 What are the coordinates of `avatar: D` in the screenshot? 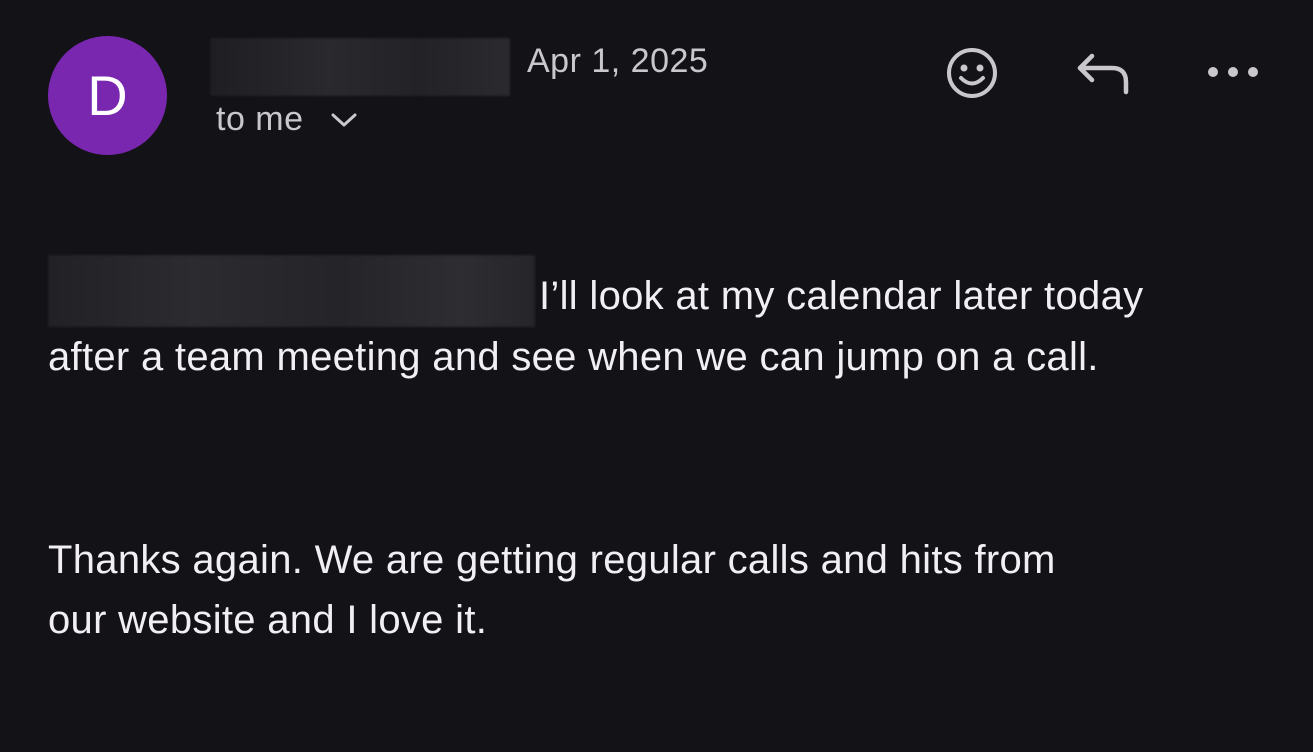 It's located at (107, 95).